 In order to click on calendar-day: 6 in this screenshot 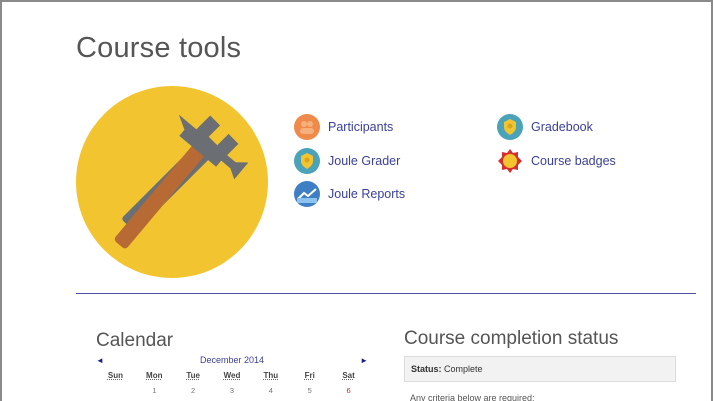, I will do `click(348, 390)`.